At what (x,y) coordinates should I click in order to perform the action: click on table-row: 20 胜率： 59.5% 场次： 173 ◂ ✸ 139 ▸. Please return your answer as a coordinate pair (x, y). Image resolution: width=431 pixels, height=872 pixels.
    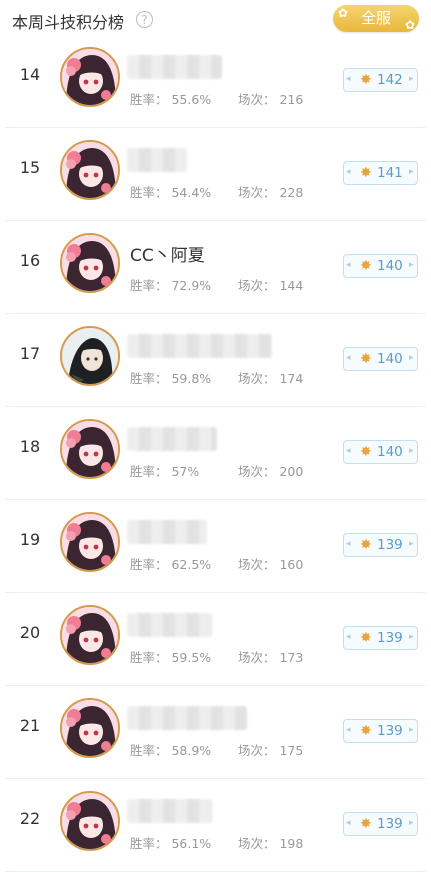
    Looking at the image, I should click on (215, 639).